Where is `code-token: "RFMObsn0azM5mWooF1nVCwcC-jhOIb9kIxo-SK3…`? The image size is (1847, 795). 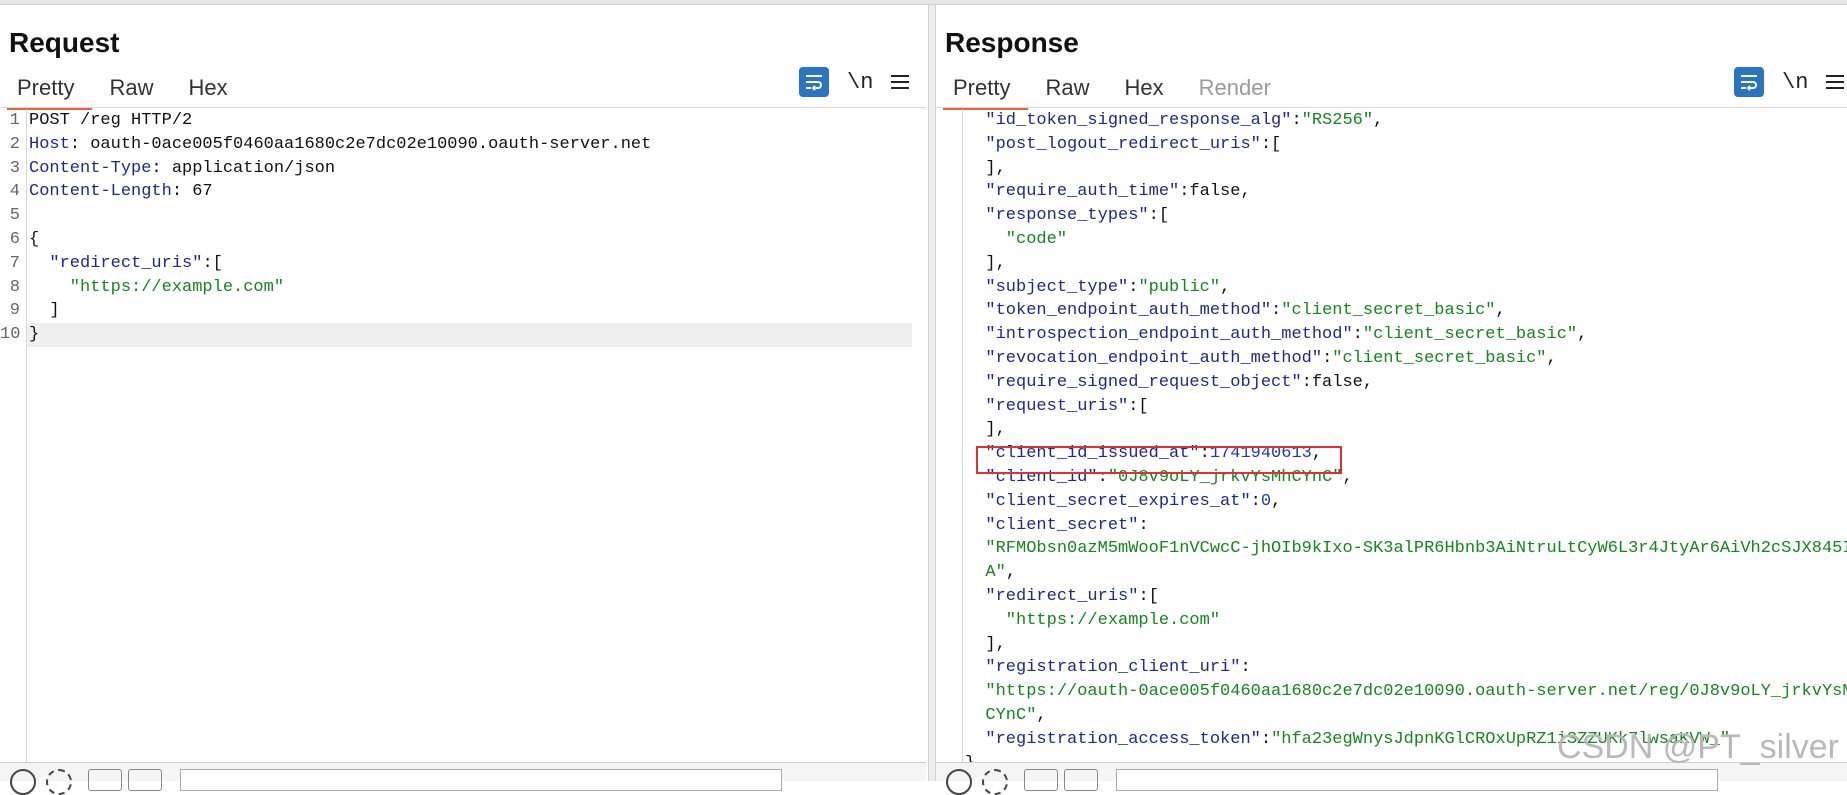 code-token: "RFMObsn0azM5mWooF1nVCwcC-jhOIb9kIxo-SK3… is located at coordinates (1406, 549).